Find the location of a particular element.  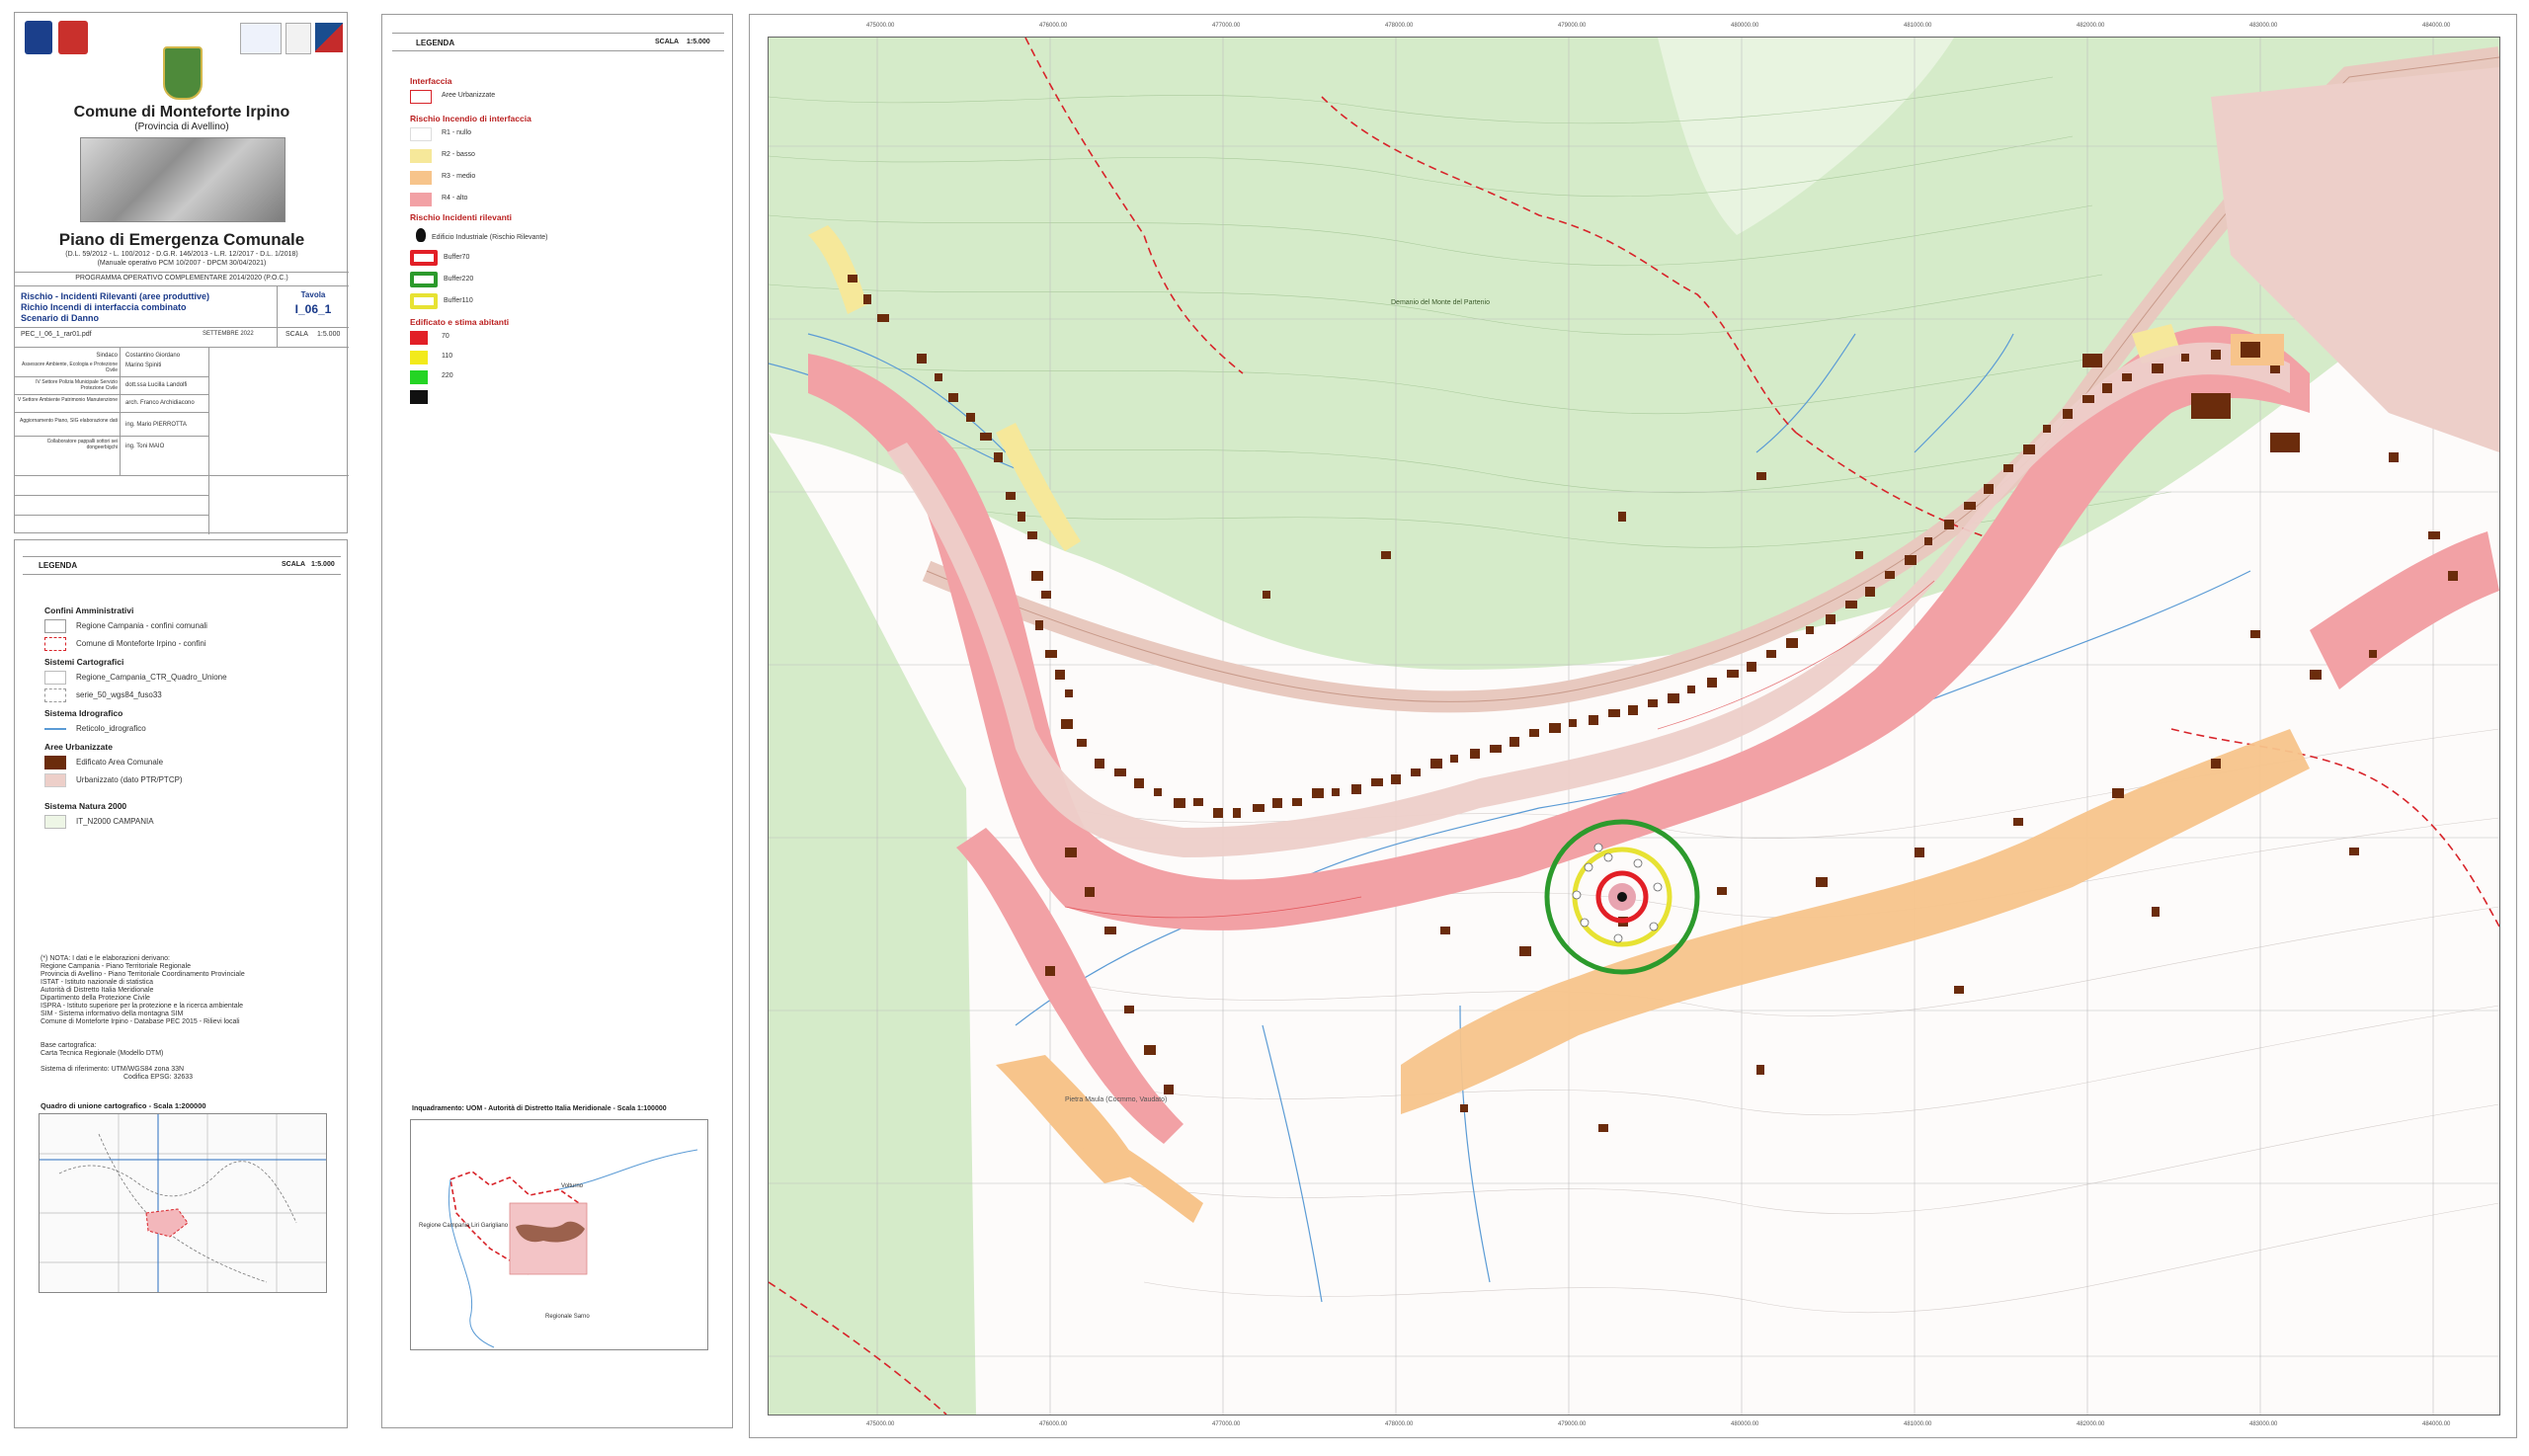

grid-bottom-6: 480000.00 is located at coordinates (1745, 1424).